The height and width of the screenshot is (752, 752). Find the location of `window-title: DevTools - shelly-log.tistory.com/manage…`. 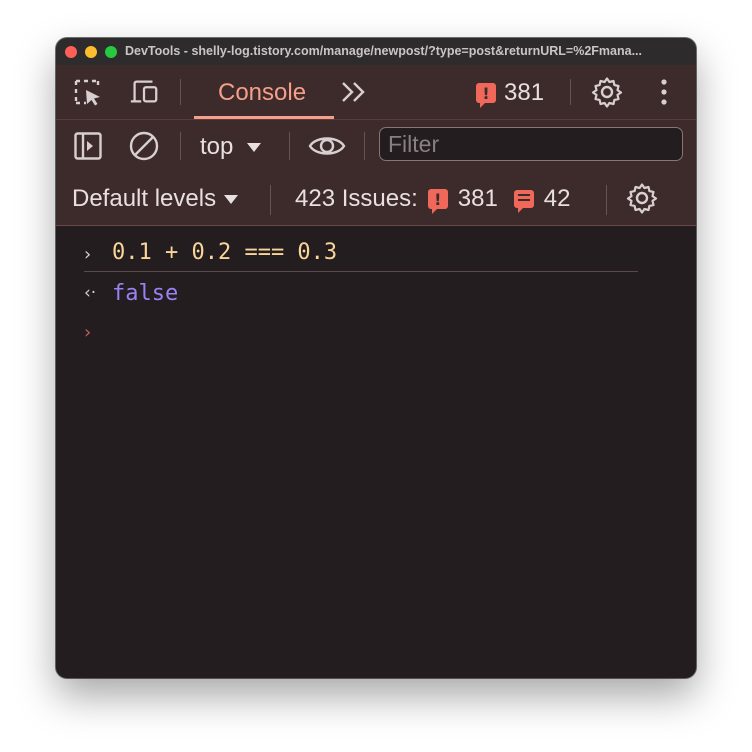

window-title: DevTools - shelly-log.tistory.com/manage… is located at coordinates (383, 51).